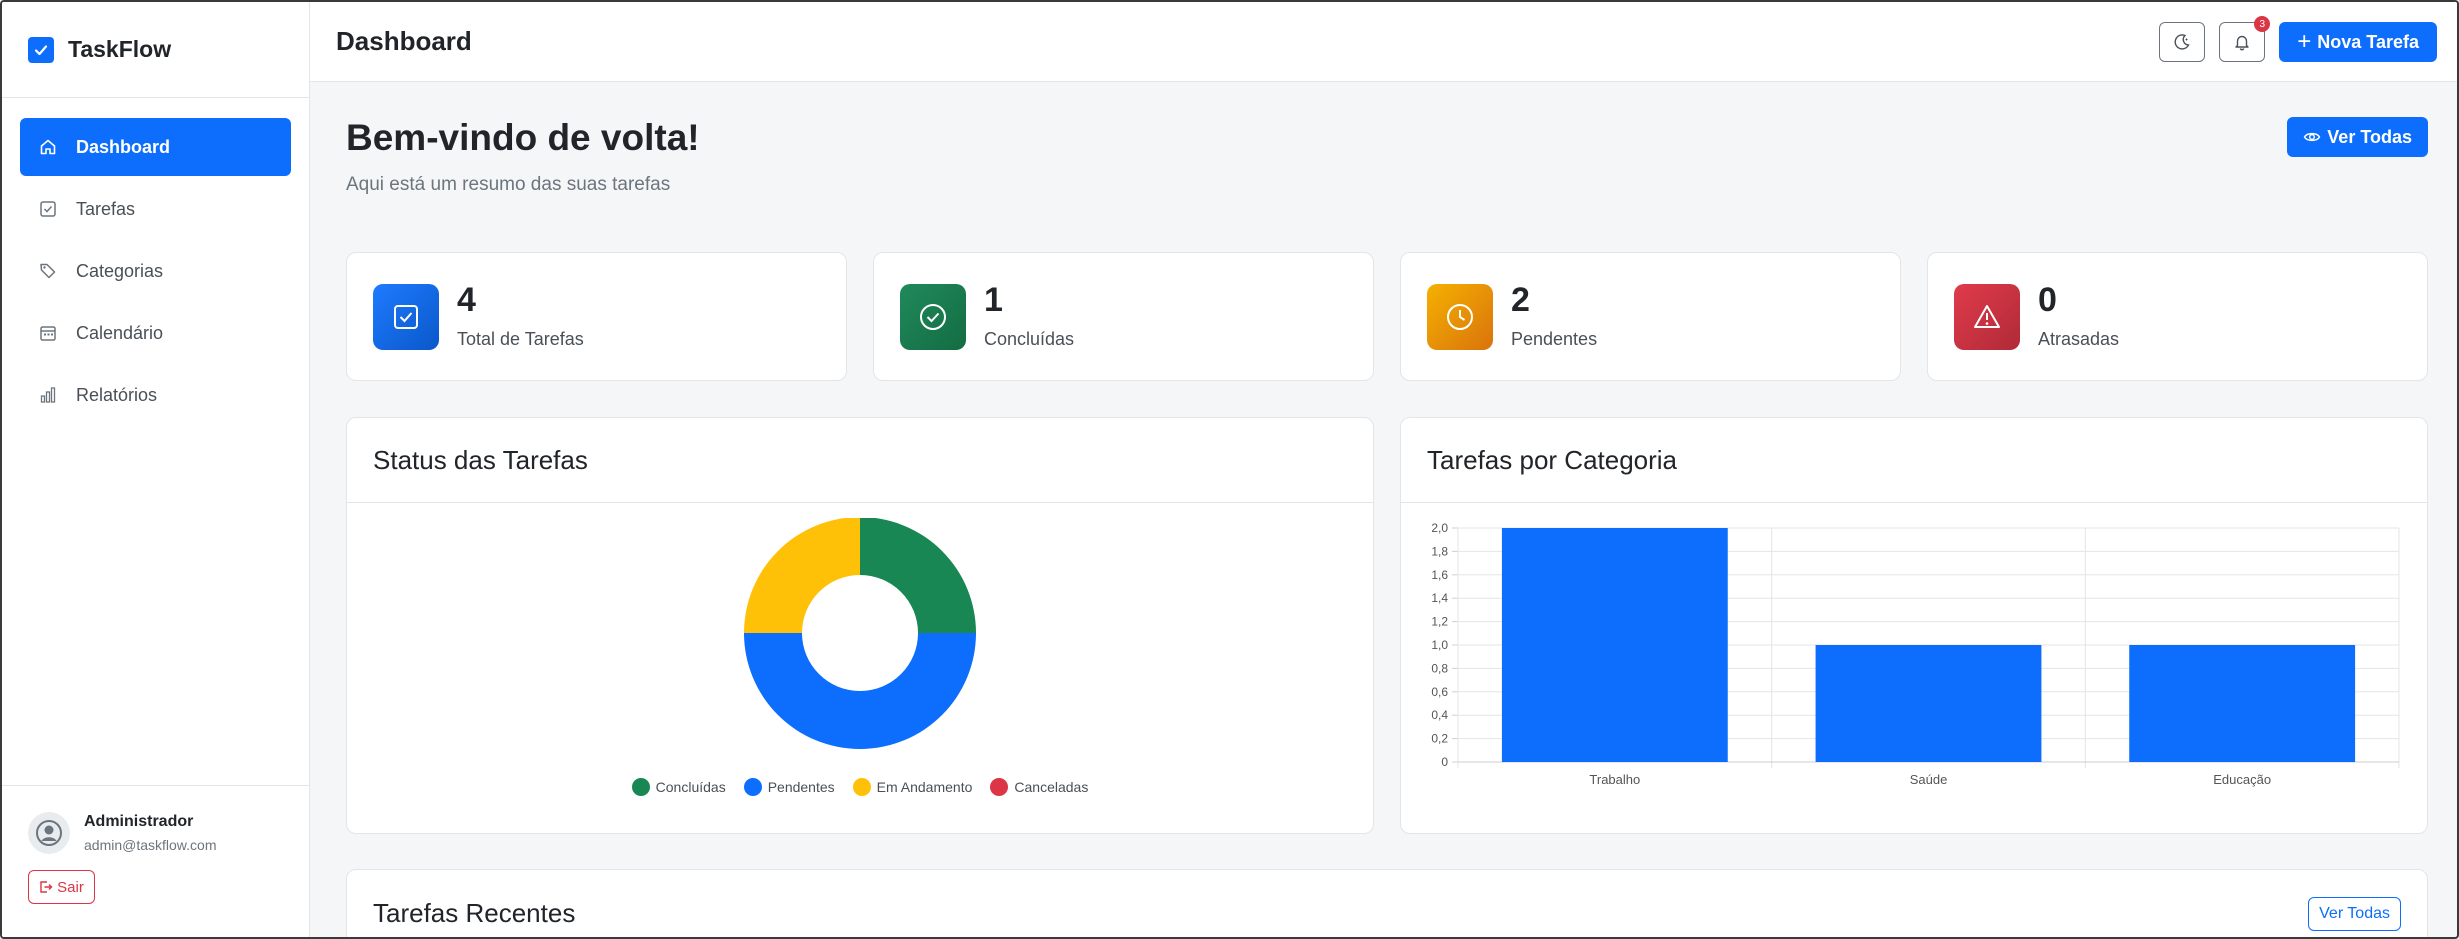 The image size is (2459, 939). Describe the element at coordinates (690, 787) in the screenshot. I see `legend-label: Concluídas` at that location.